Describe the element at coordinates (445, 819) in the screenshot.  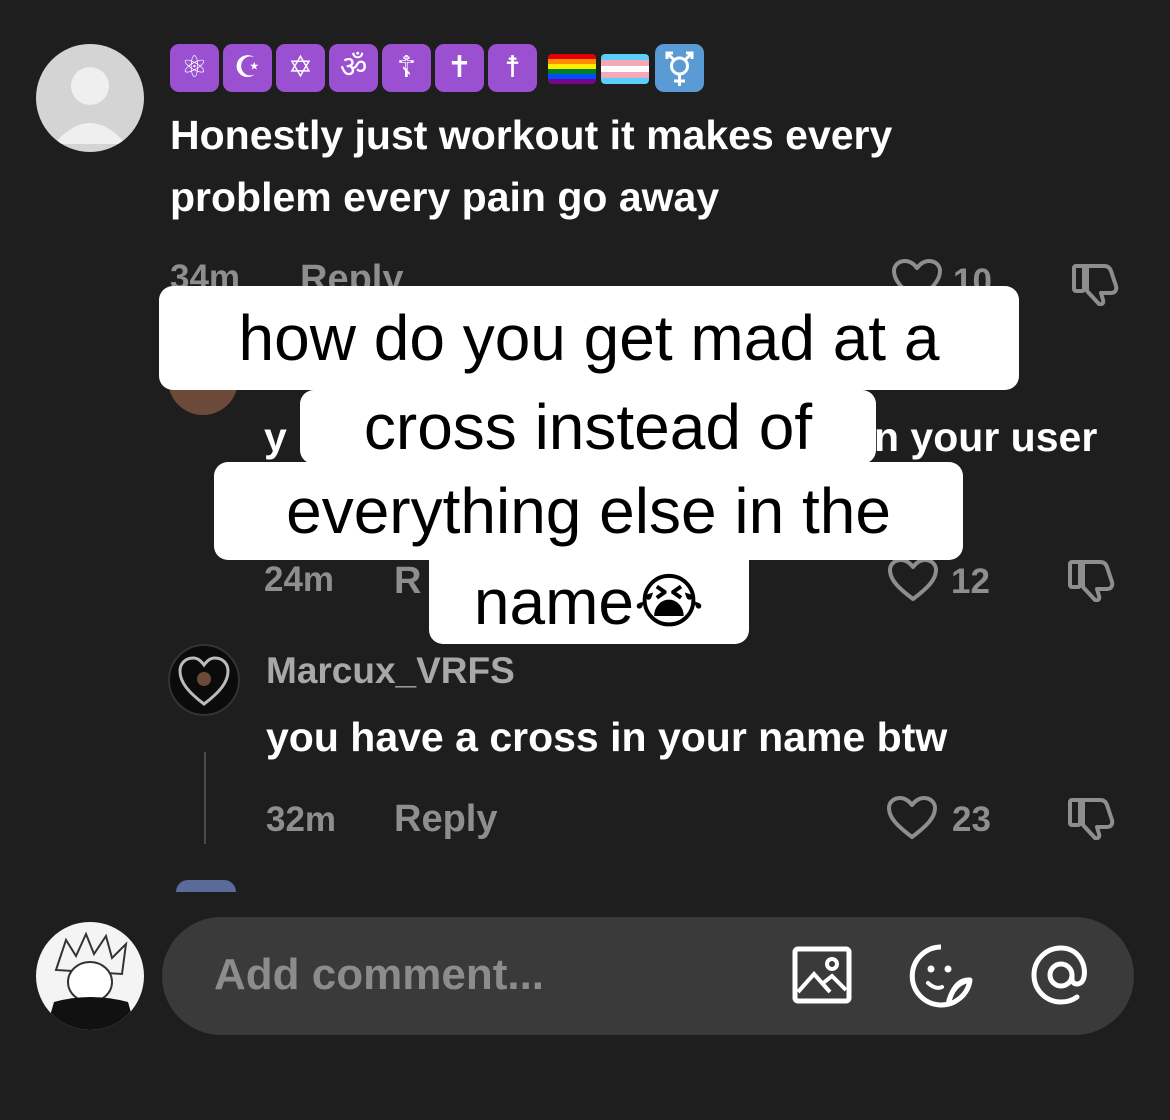
I see `comment-3-reply-button: Reply` at that location.